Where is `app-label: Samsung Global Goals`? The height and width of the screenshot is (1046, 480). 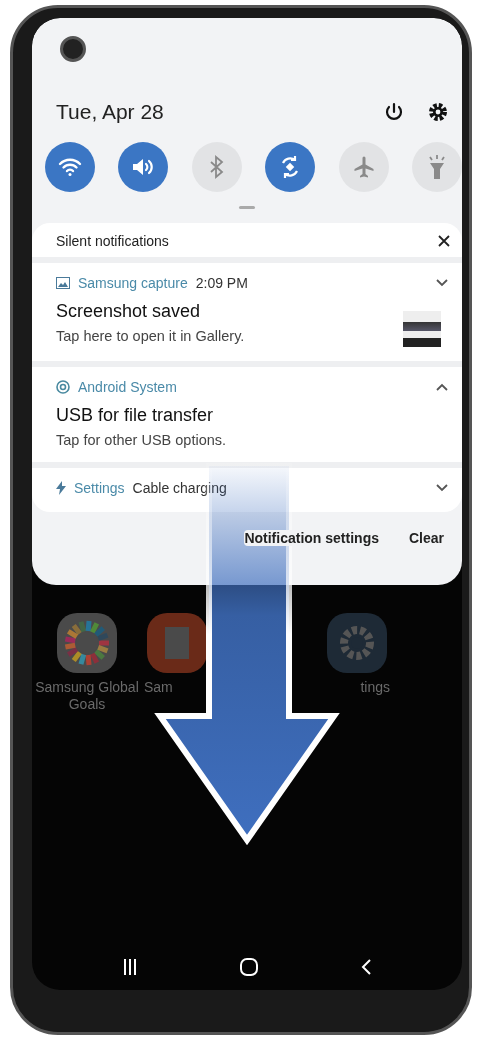
app-label: Samsung Global Goals is located at coordinates (87, 696).